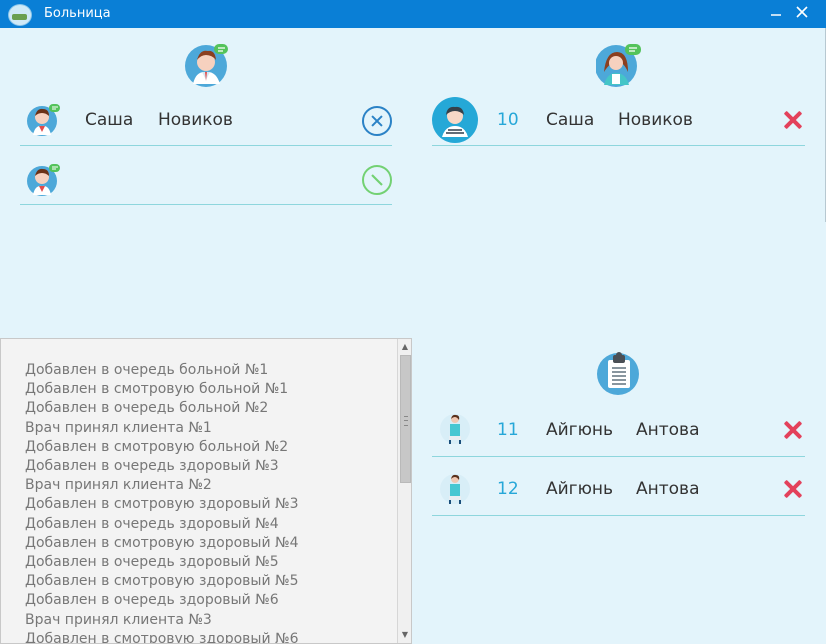 Image resolution: width=826 pixels, height=644 pixels. I want to click on scroll-thumb, so click(405, 419).